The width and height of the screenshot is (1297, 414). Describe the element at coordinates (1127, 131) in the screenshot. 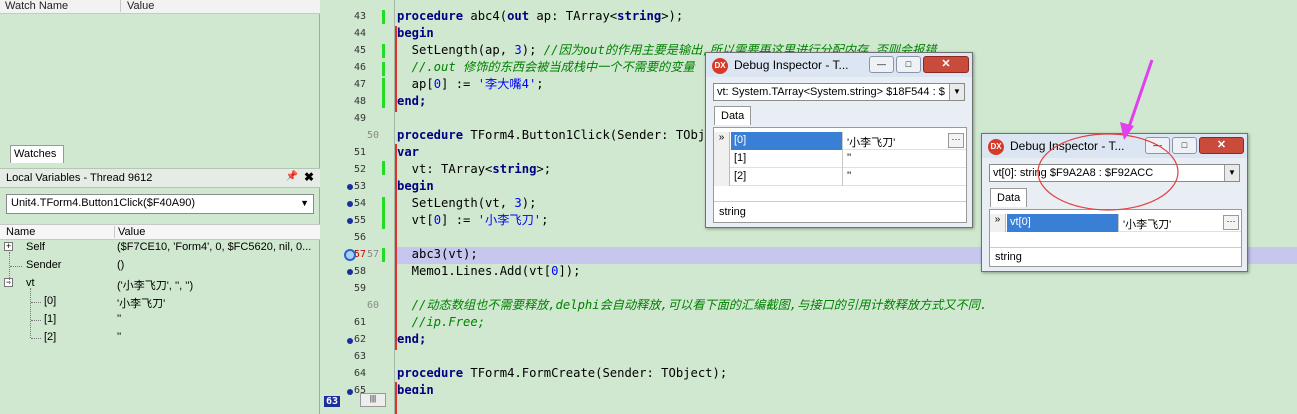

I see `annotation-arrowhead` at that location.